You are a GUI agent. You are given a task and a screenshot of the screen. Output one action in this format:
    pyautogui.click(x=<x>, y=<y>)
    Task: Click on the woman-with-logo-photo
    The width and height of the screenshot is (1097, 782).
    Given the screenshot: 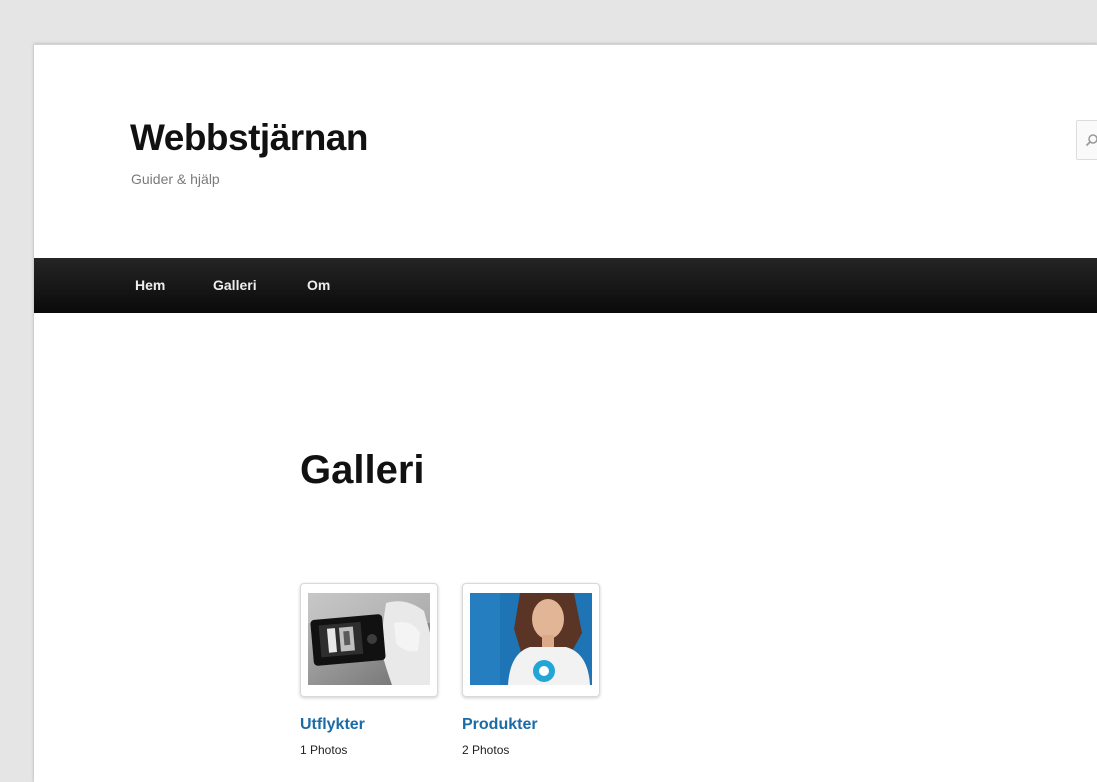 What is the action you would take?
    pyautogui.click(x=531, y=639)
    